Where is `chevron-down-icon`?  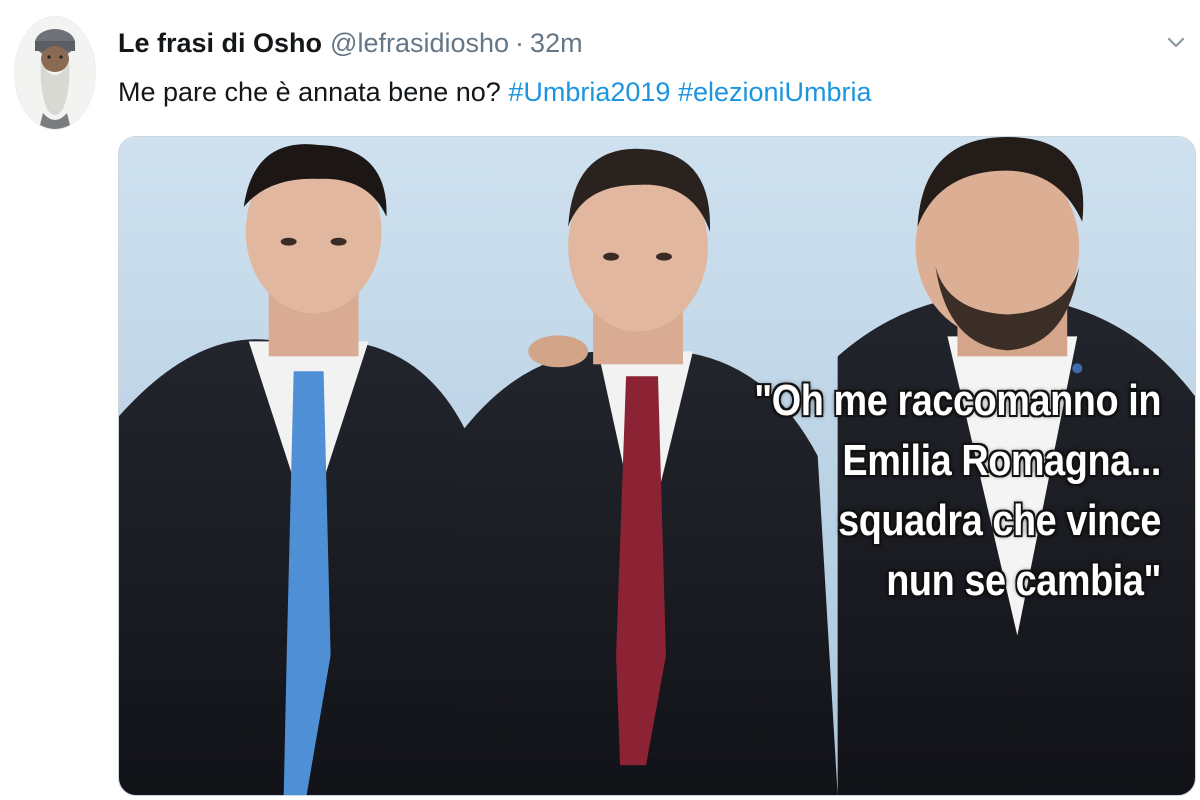
chevron-down-icon is located at coordinates (1176, 42).